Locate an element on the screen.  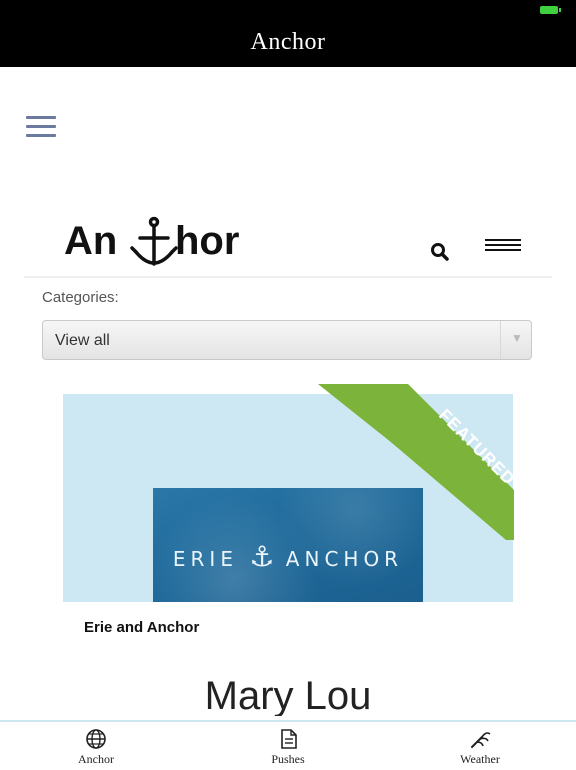
chevron-down-icon: ▼ is located at coordinates (517, 338).